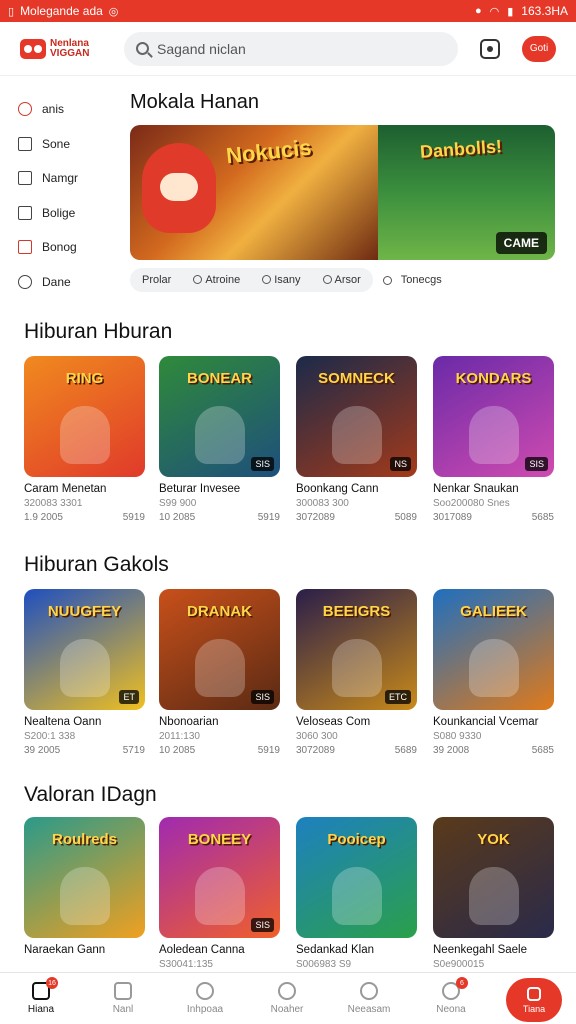  What do you see at coordinates (60, 178) in the screenshot?
I see `sidebar-item-label: Namgr` at bounding box center [60, 178].